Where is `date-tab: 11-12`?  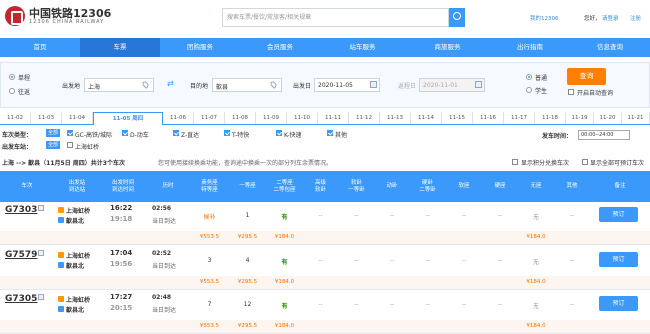
date-tab: 11-12 is located at coordinates (364, 118).